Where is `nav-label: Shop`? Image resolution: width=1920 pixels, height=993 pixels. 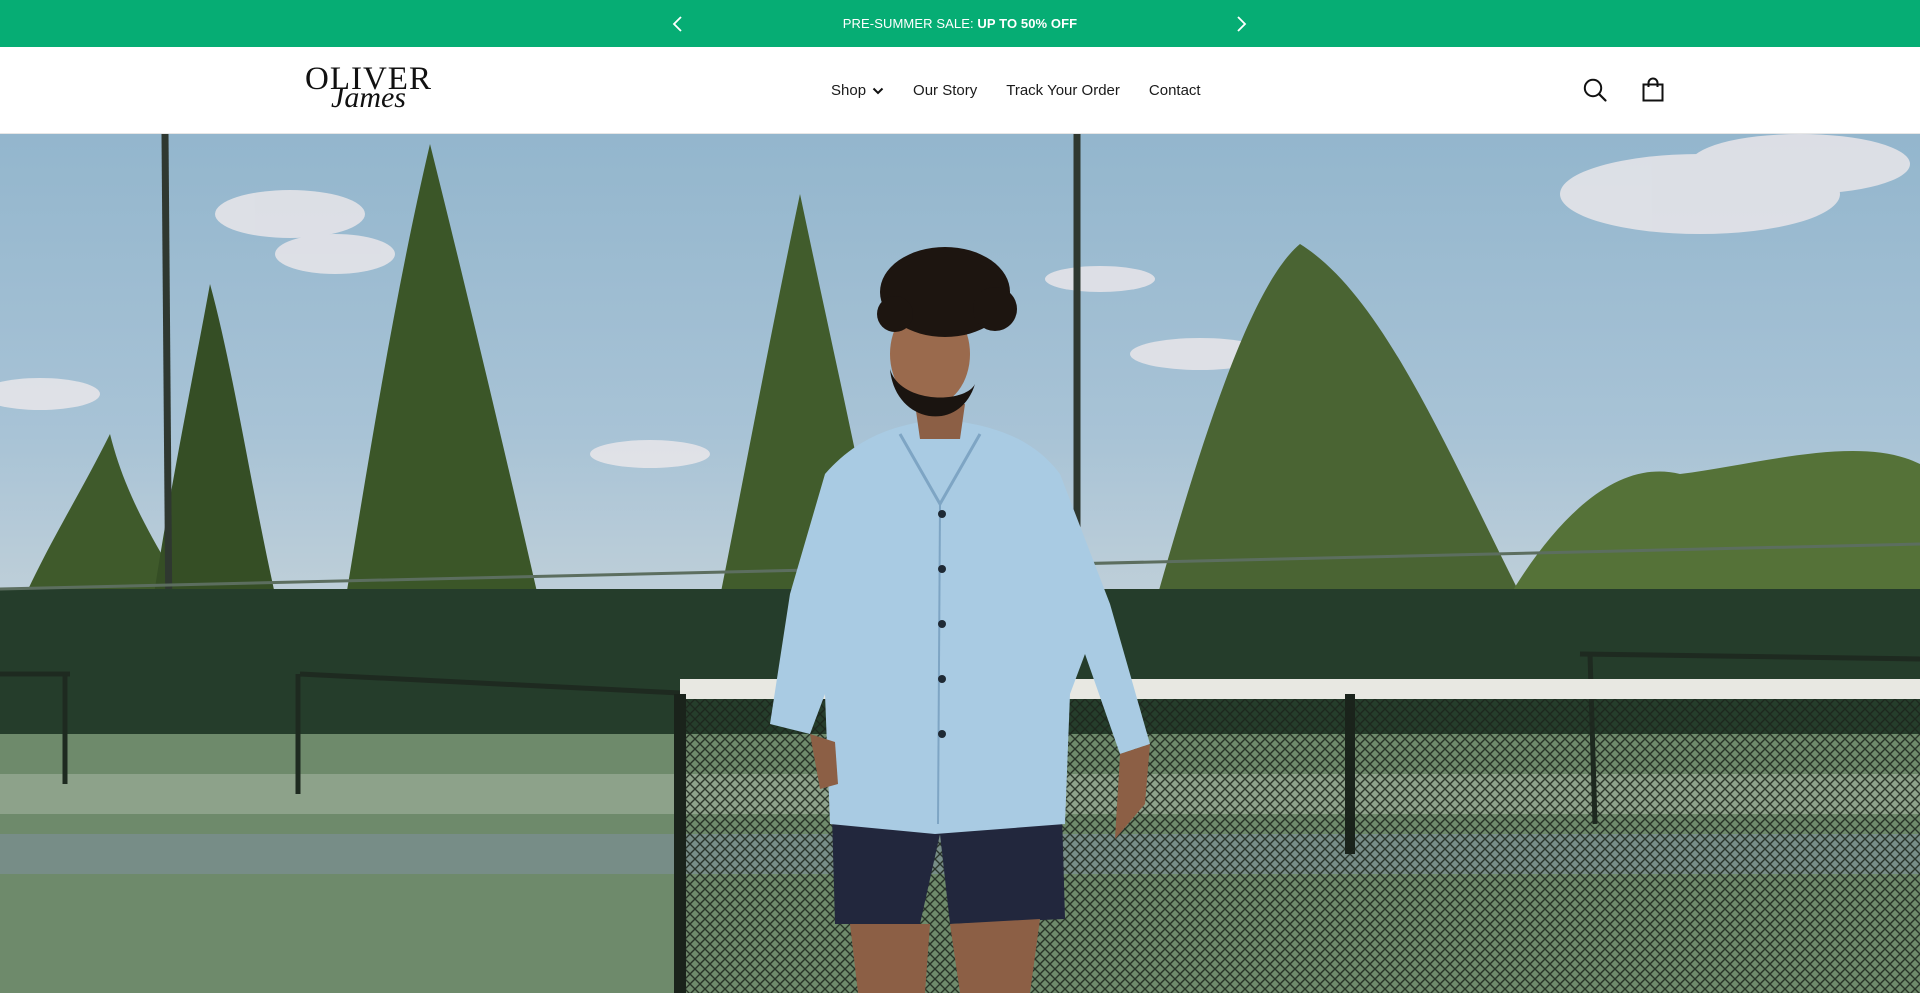 nav-label: Shop is located at coordinates (849, 90).